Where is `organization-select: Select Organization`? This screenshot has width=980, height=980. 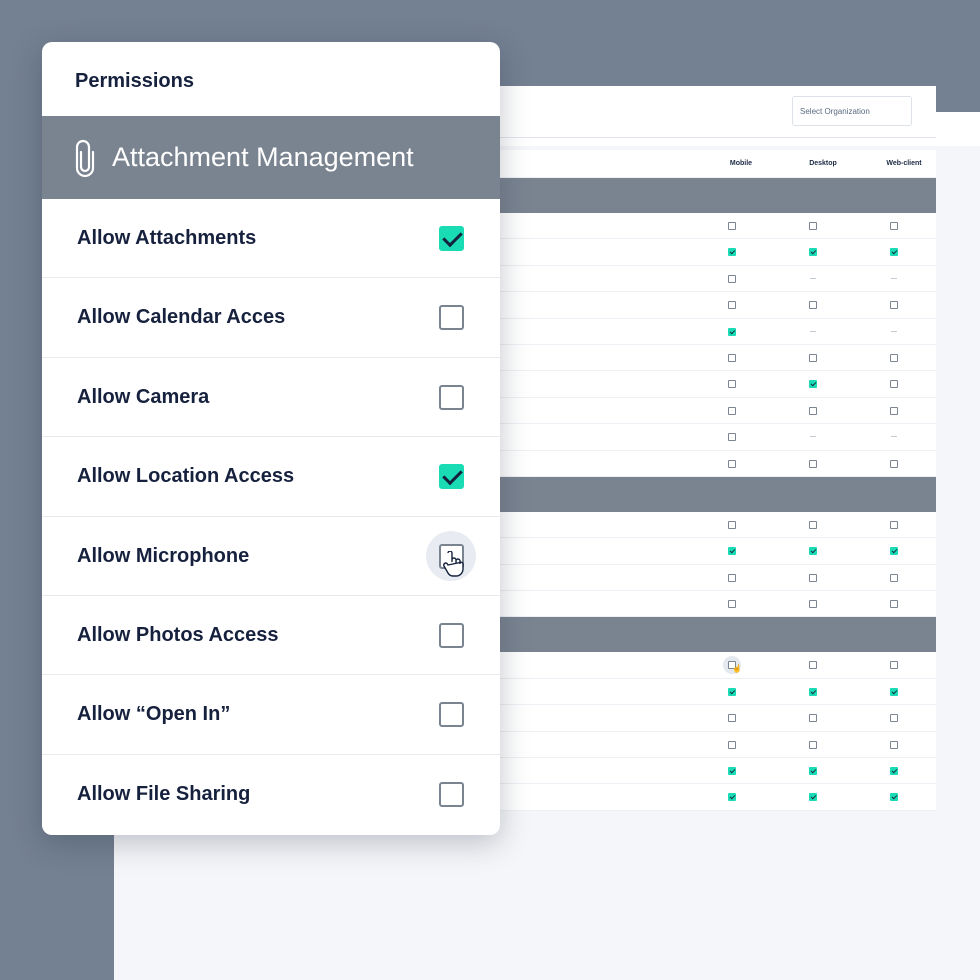 organization-select: Select Organization is located at coordinates (852, 111).